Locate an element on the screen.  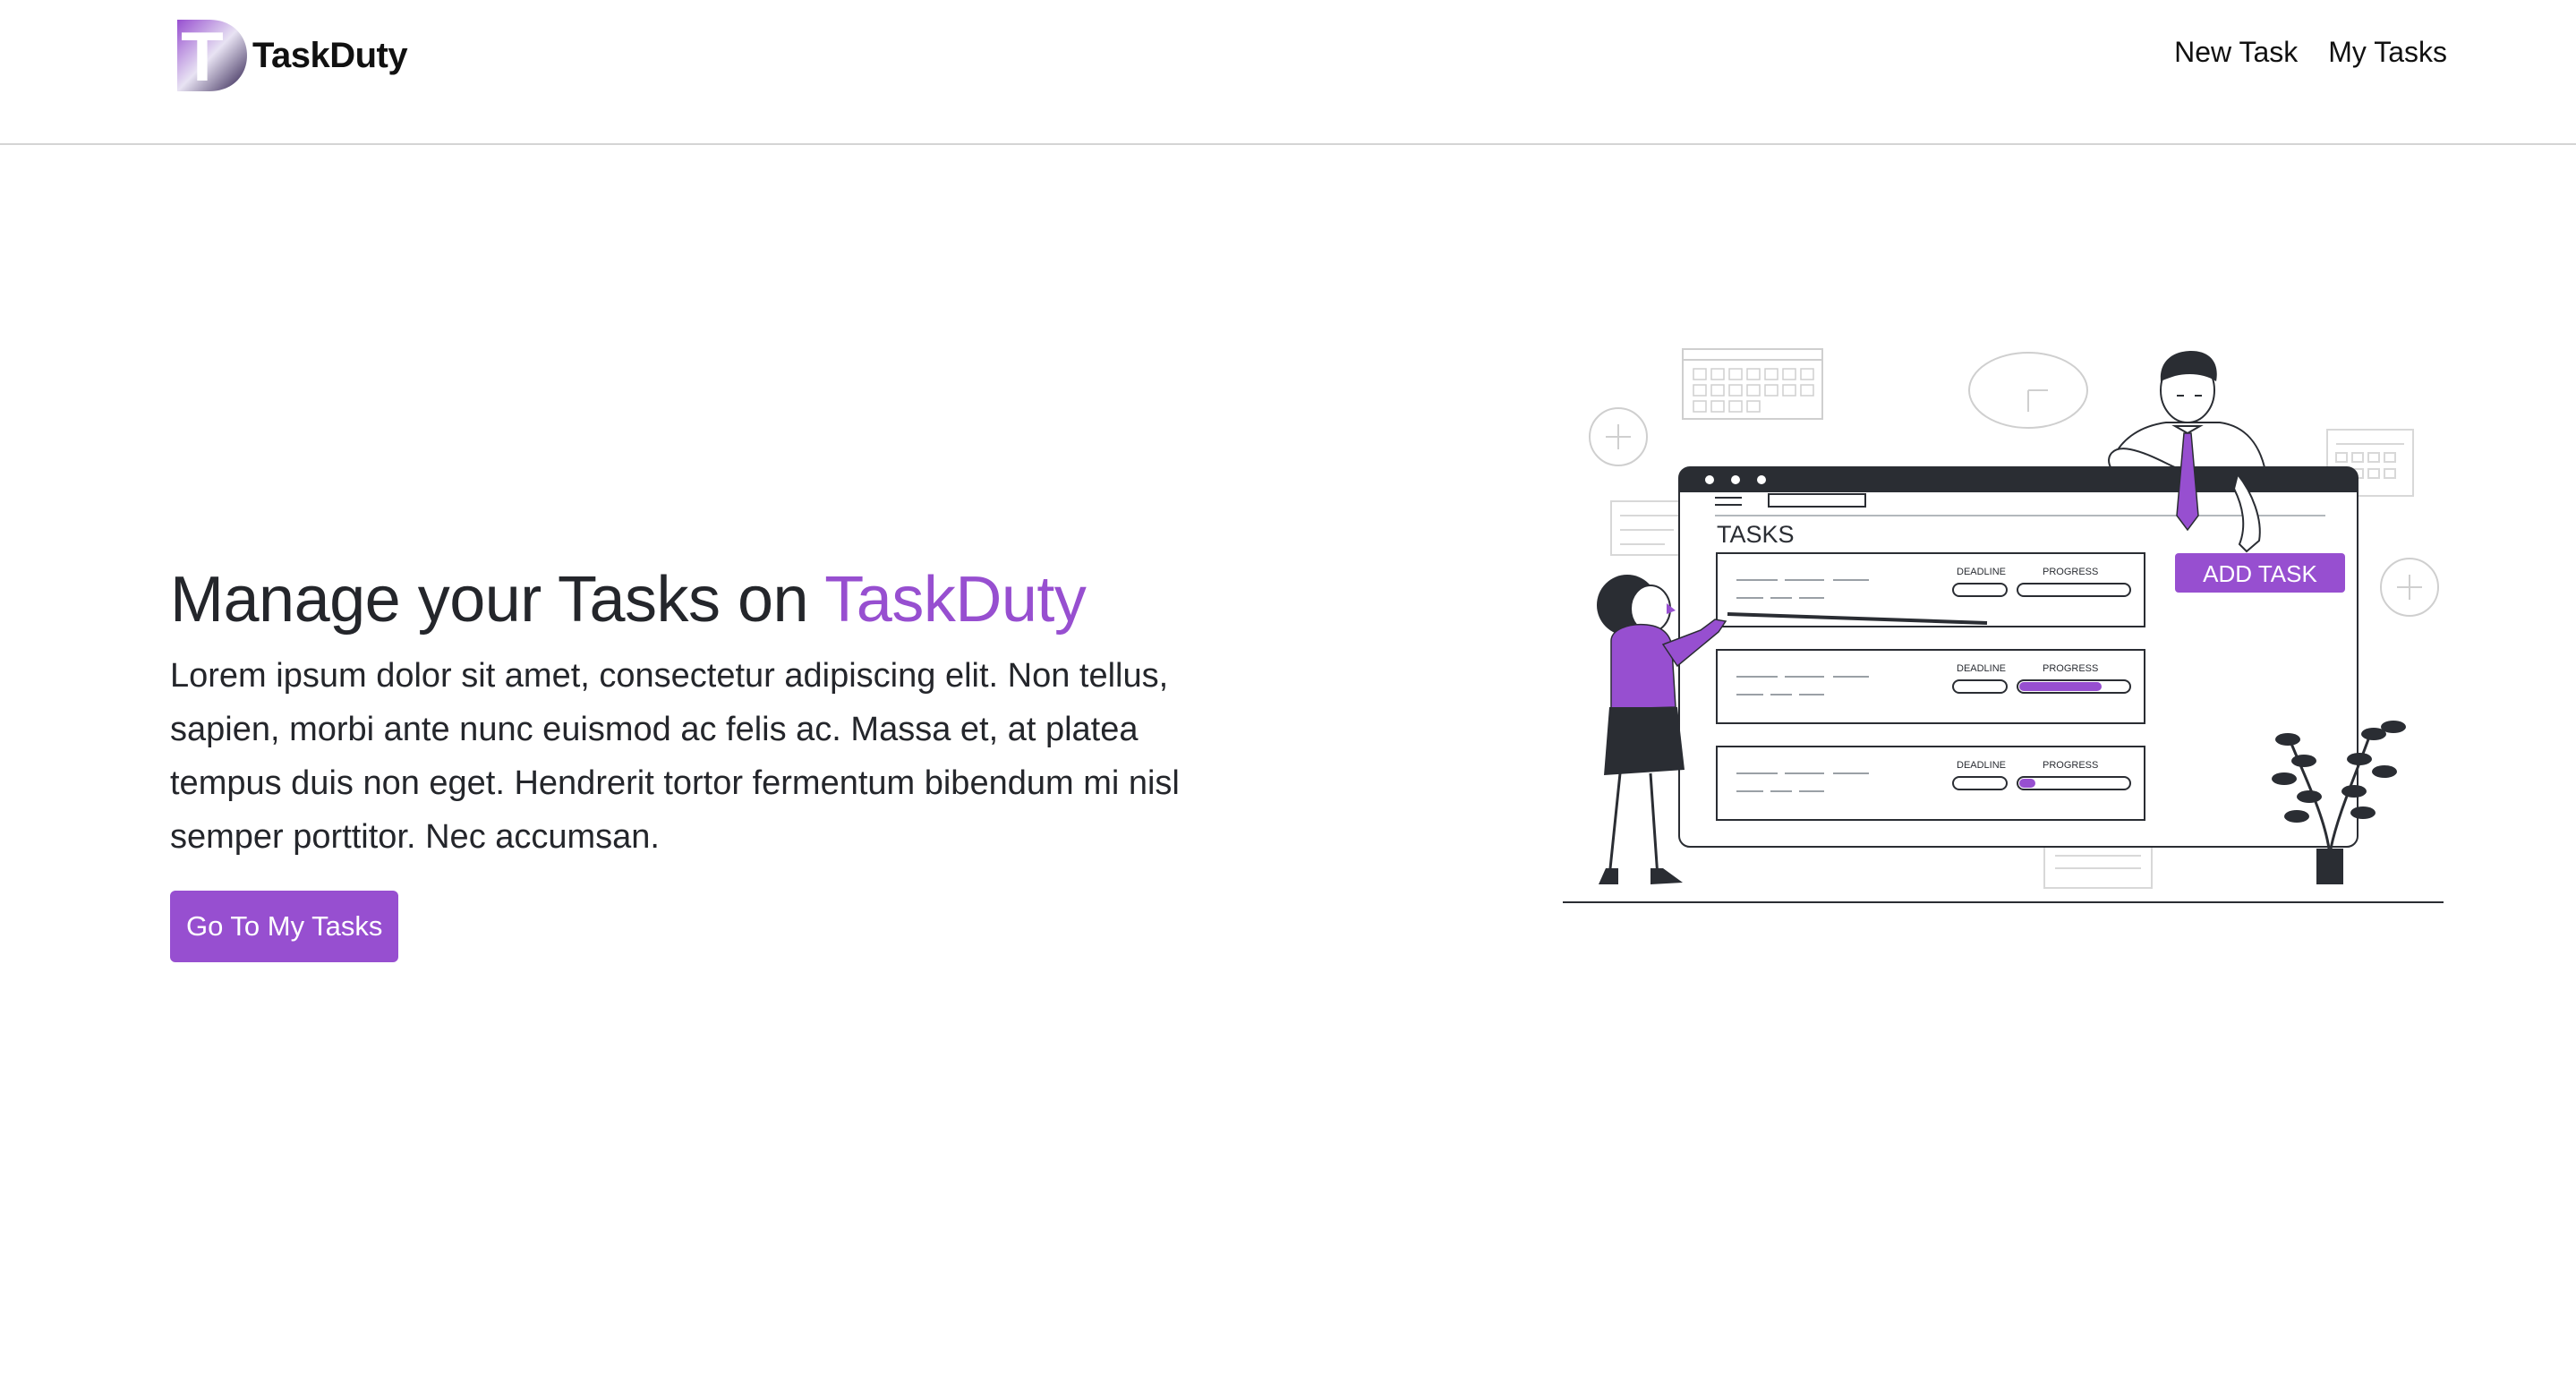
nav-new-task: New Task is located at coordinates (2236, 52).